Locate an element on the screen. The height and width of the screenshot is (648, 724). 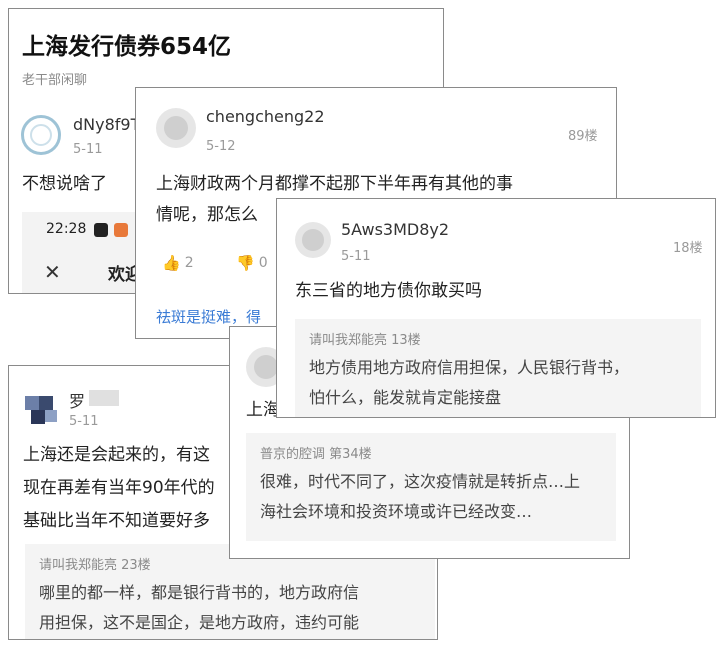
quote-header: 请叫我郑能亮 23楼 is located at coordinates (95, 565).